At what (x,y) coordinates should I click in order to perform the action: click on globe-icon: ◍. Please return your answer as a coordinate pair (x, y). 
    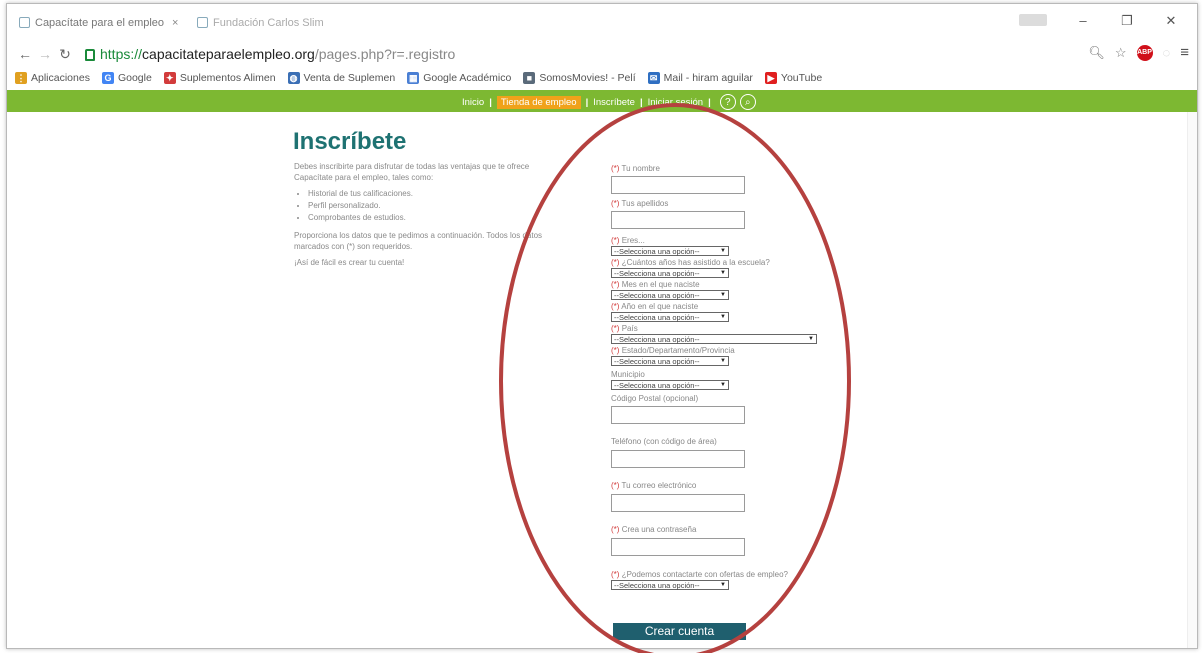
    Looking at the image, I should click on (293, 78).